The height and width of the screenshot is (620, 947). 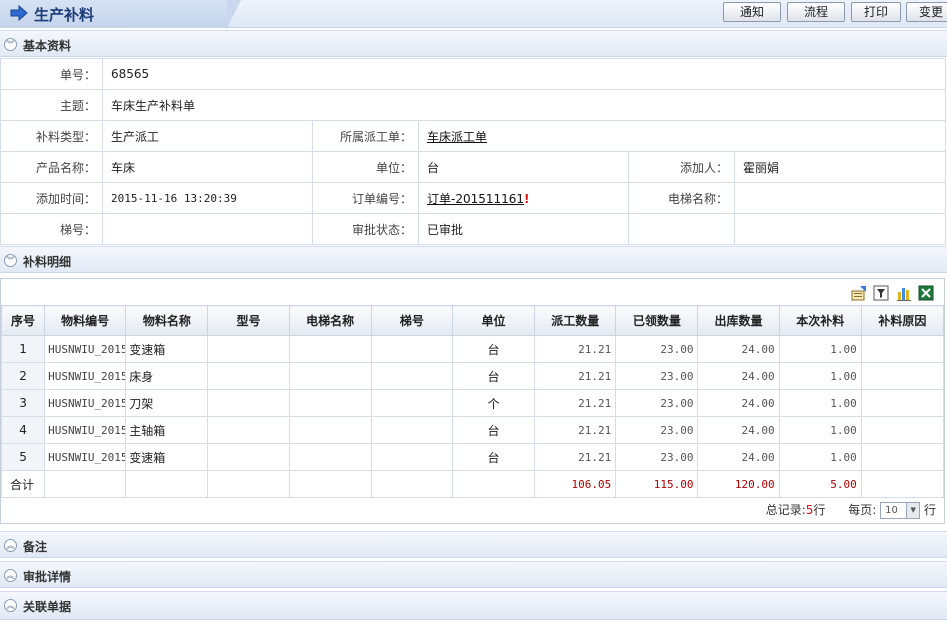 What do you see at coordinates (881, 293) in the screenshot?
I see `filter-icon` at bounding box center [881, 293].